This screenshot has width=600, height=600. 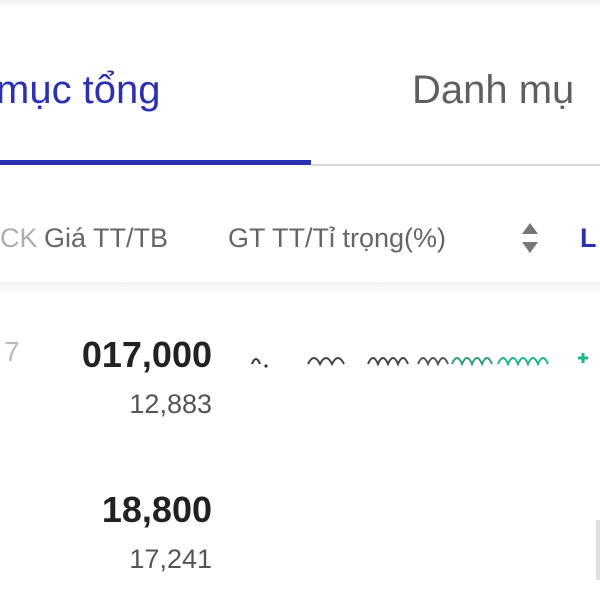 What do you see at coordinates (530, 238) in the screenshot?
I see `sort-icon` at bounding box center [530, 238].